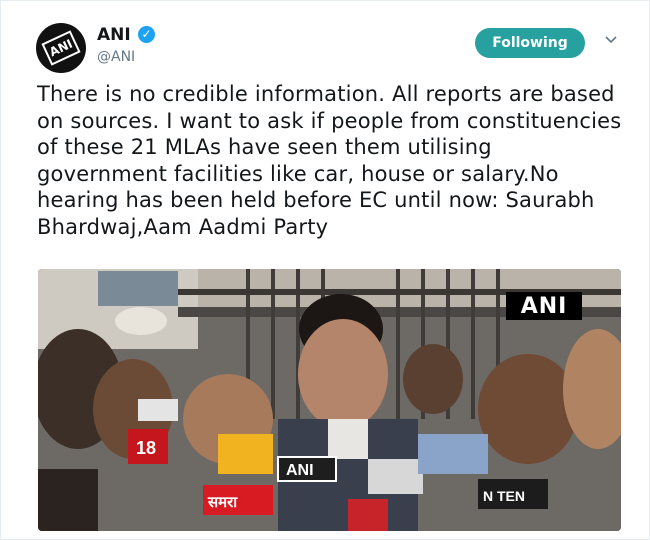  I want to click on account-name: ANI, so click(114, 35).